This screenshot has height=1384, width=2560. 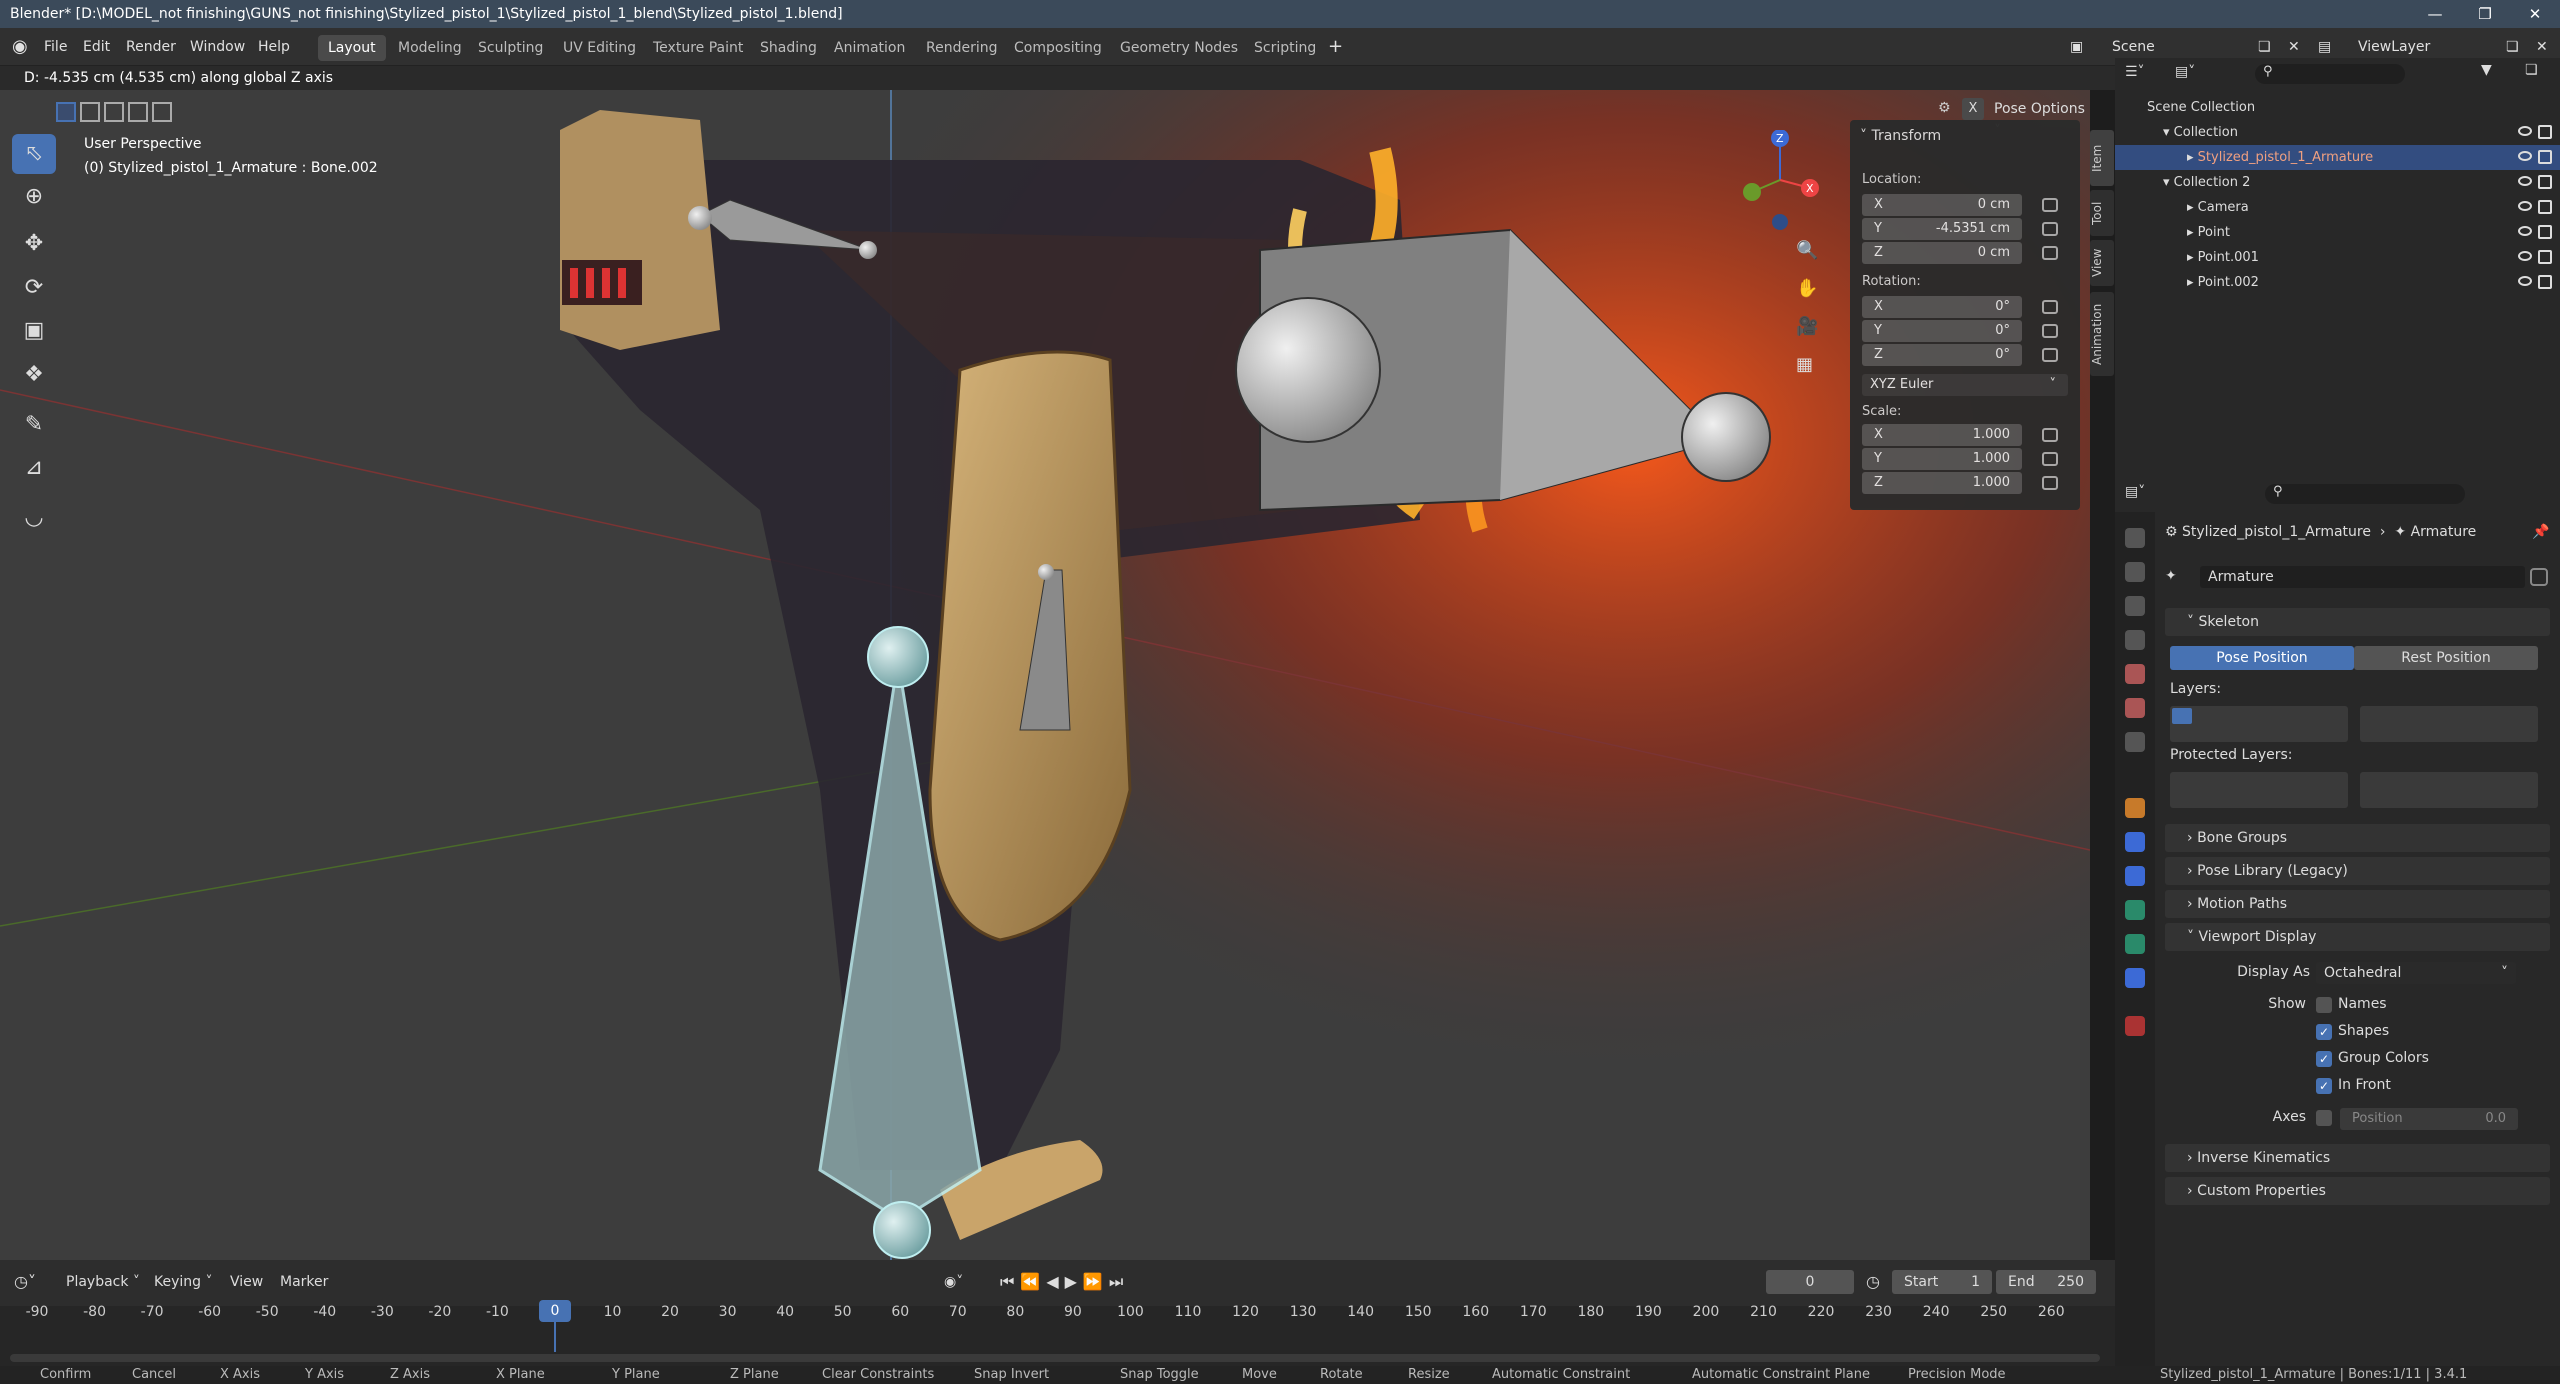 I want to click on location-z-field: Z 0 cm, so click(x=1942, y=253).